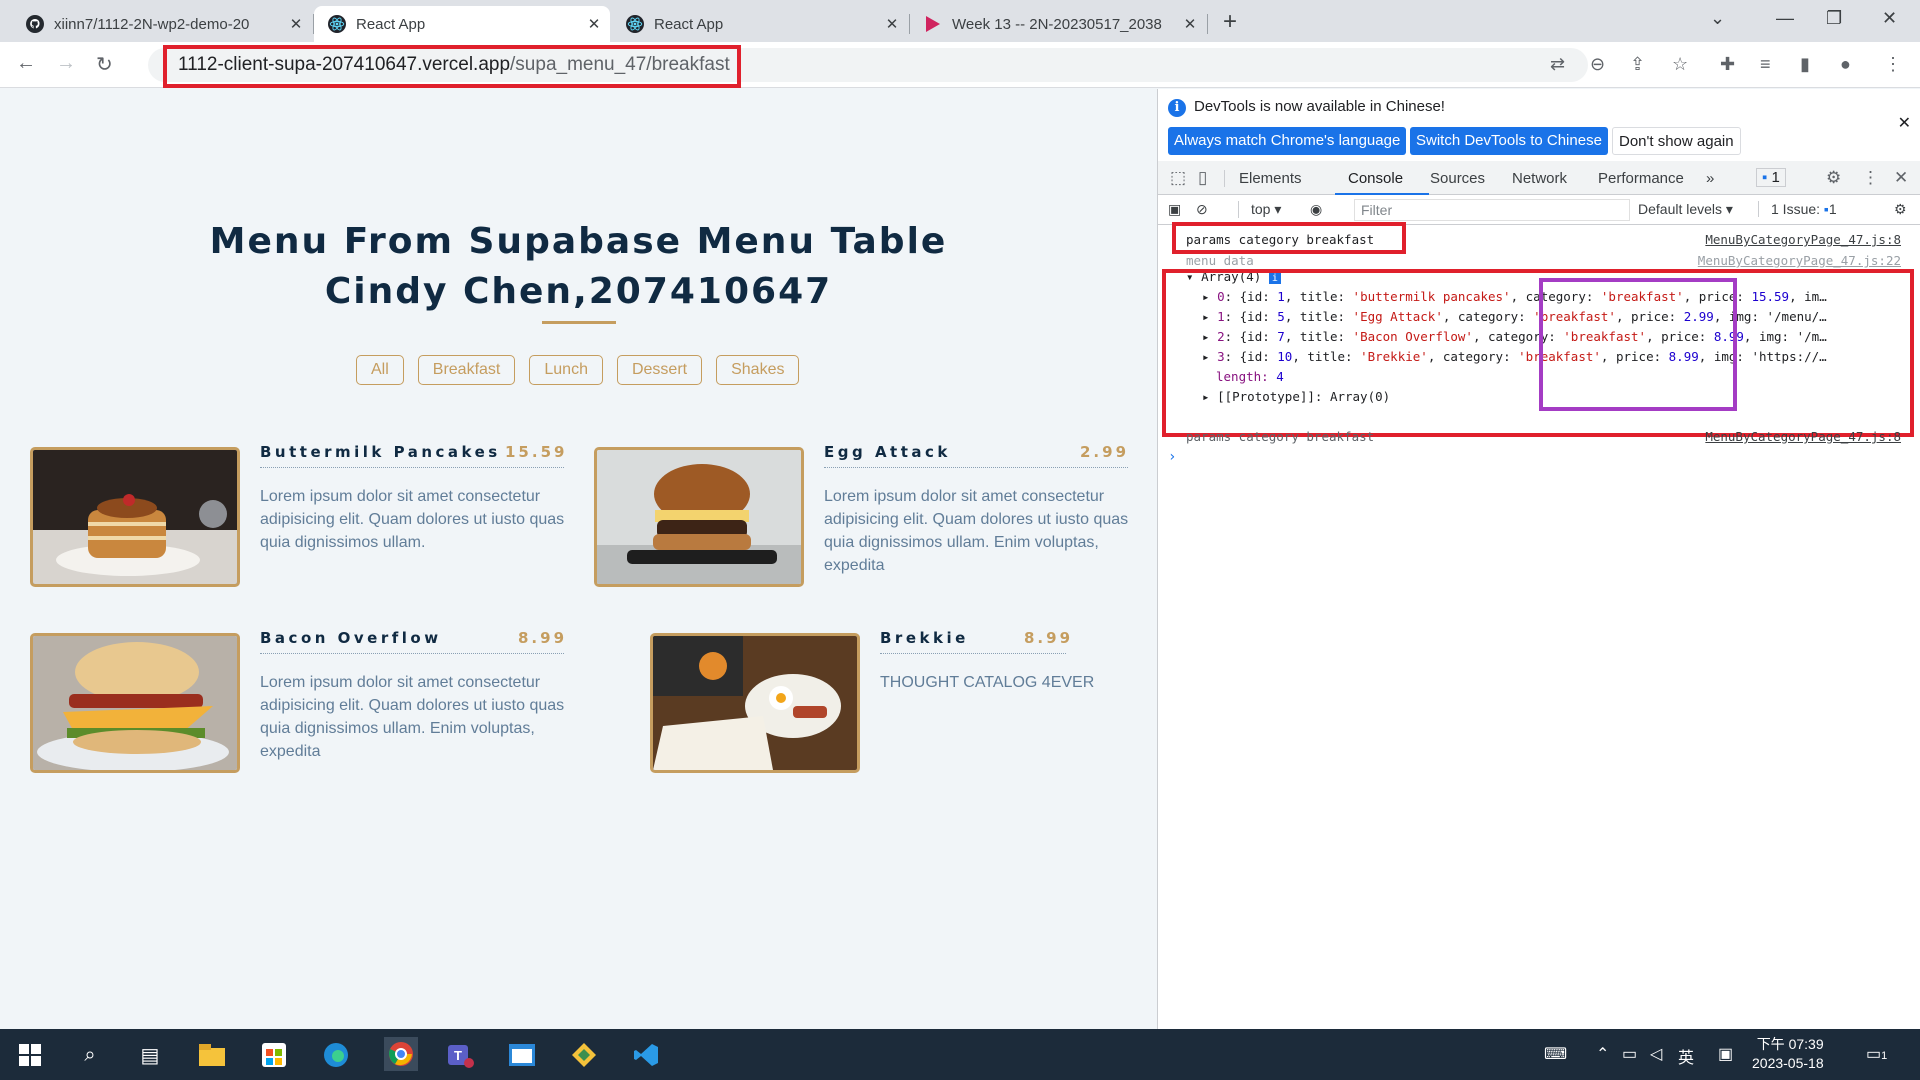 The width and height of the screenshot is (1920, 1080). What do you see at coordinates (1893, 64) in the screenshot?
I see `menu-kebab-icon: ⋮` at bounding box center [1893, 64].